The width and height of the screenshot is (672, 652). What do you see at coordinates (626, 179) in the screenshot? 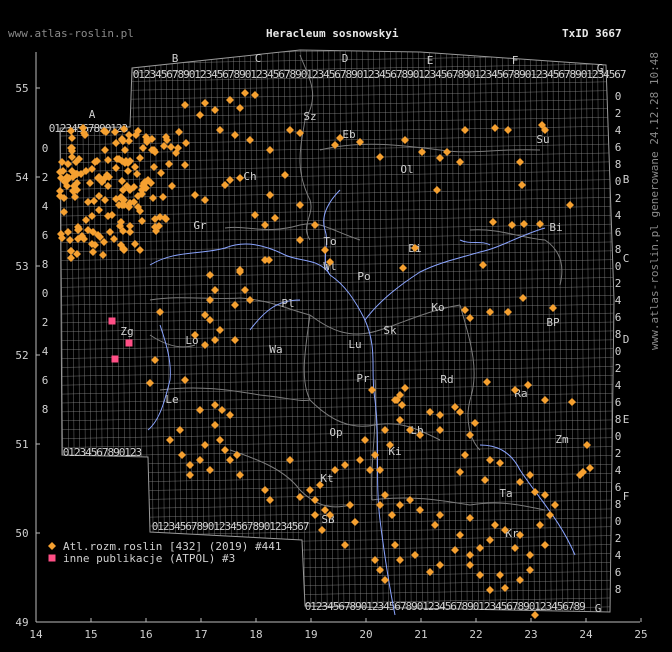
I see `grid-letter-right: B` at bounding box center [626, 179].